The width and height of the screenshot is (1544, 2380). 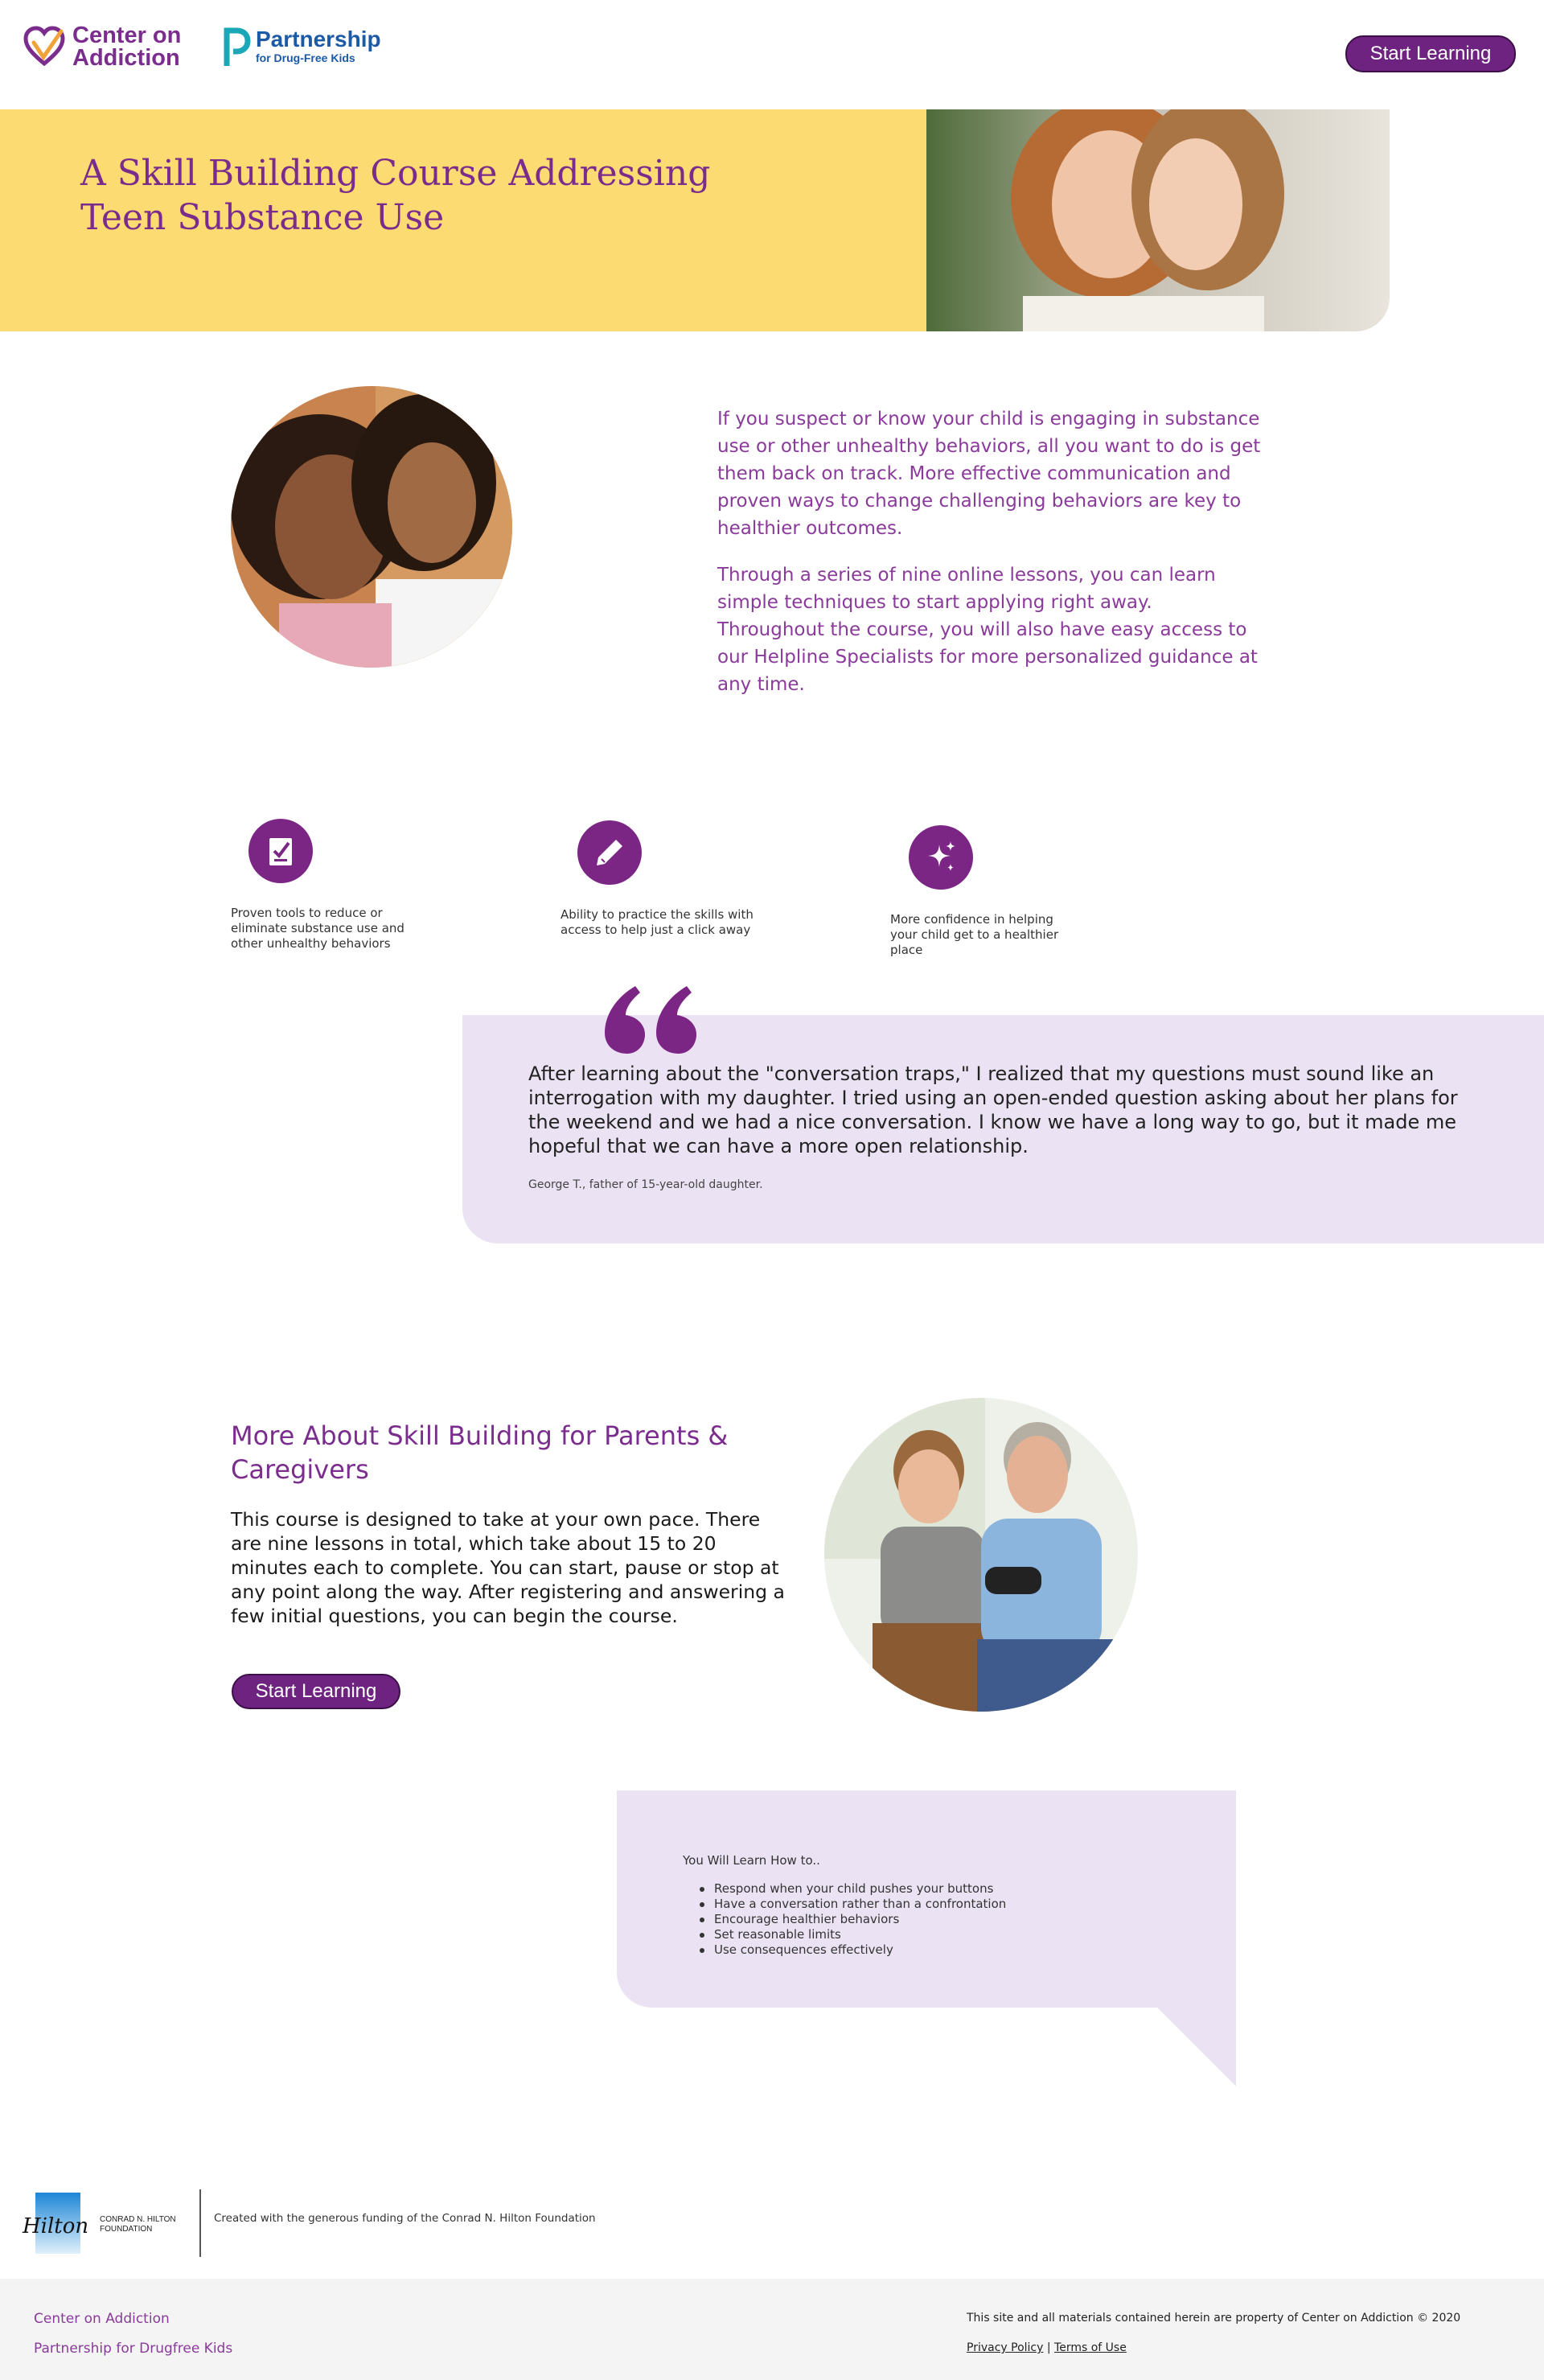 I want to click on legal-links: Privacy Policy | Terms of Use, so click(x=1047, y=2348).